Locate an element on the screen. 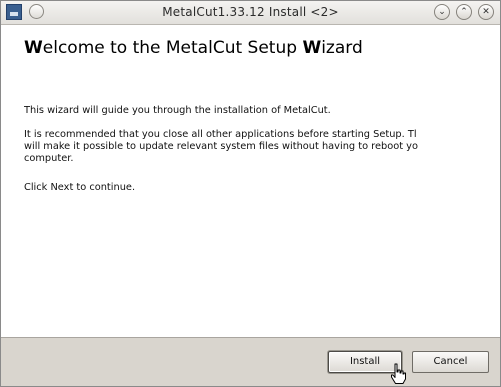 The height and width of the screenshot is (387, 501). heading-text-end: izard is located at coordinates (342, 48).